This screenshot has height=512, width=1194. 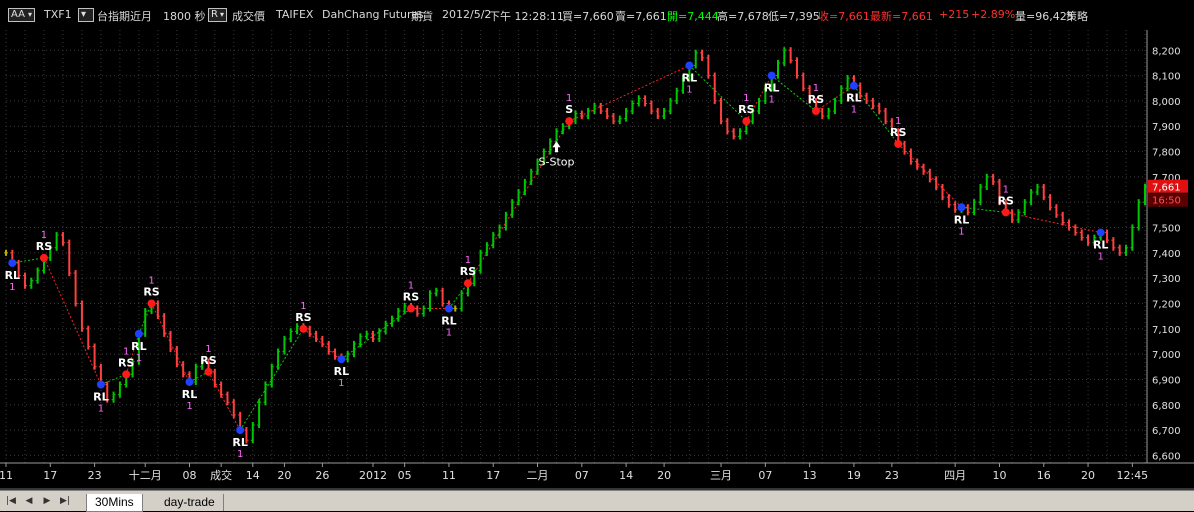 I want to click on y-tick-label: 8,000, so click(x=1166, y=102).